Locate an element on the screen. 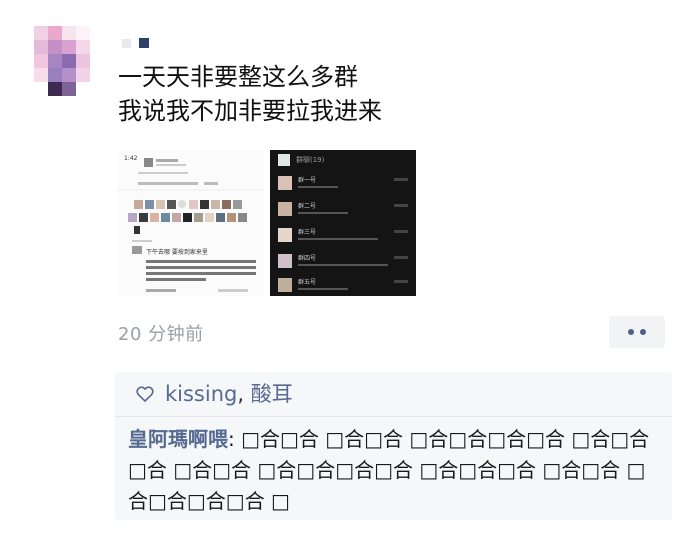 This screenshot has width=690, height=535. post-time: 20 分钟前 is located at coordinates (161, 334).